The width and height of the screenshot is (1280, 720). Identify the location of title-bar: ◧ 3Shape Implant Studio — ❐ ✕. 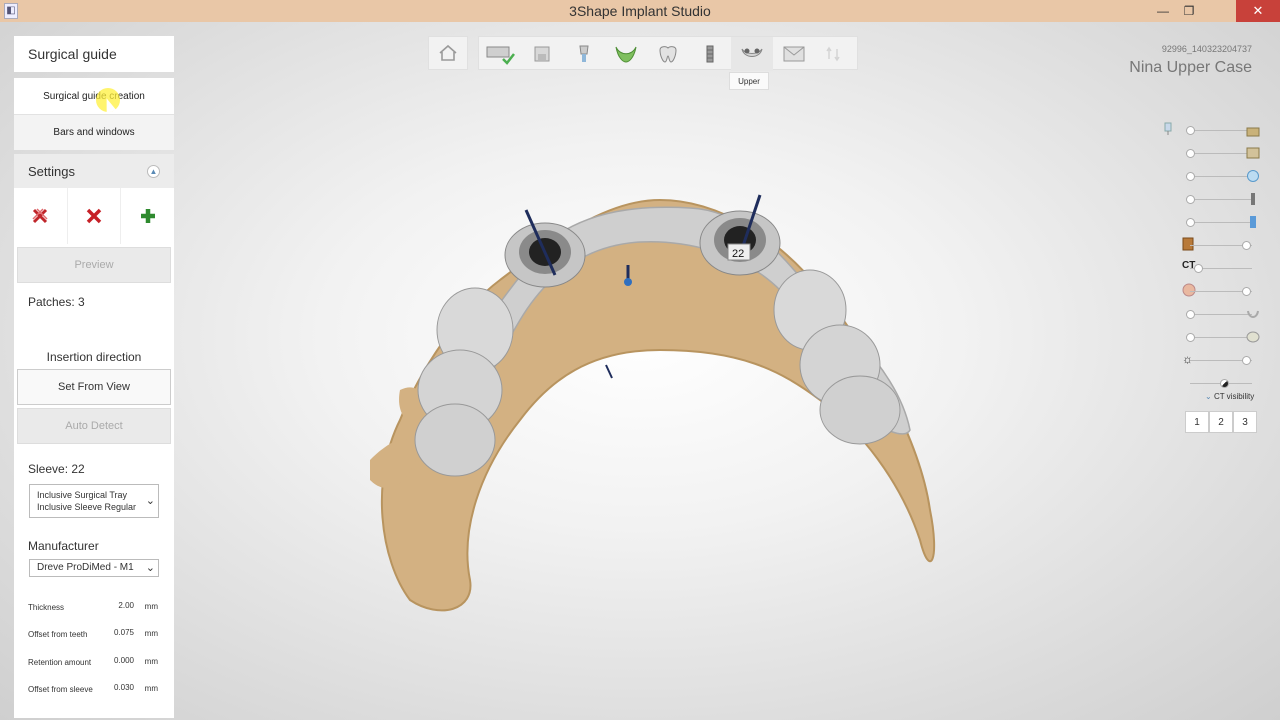
(640, 11).